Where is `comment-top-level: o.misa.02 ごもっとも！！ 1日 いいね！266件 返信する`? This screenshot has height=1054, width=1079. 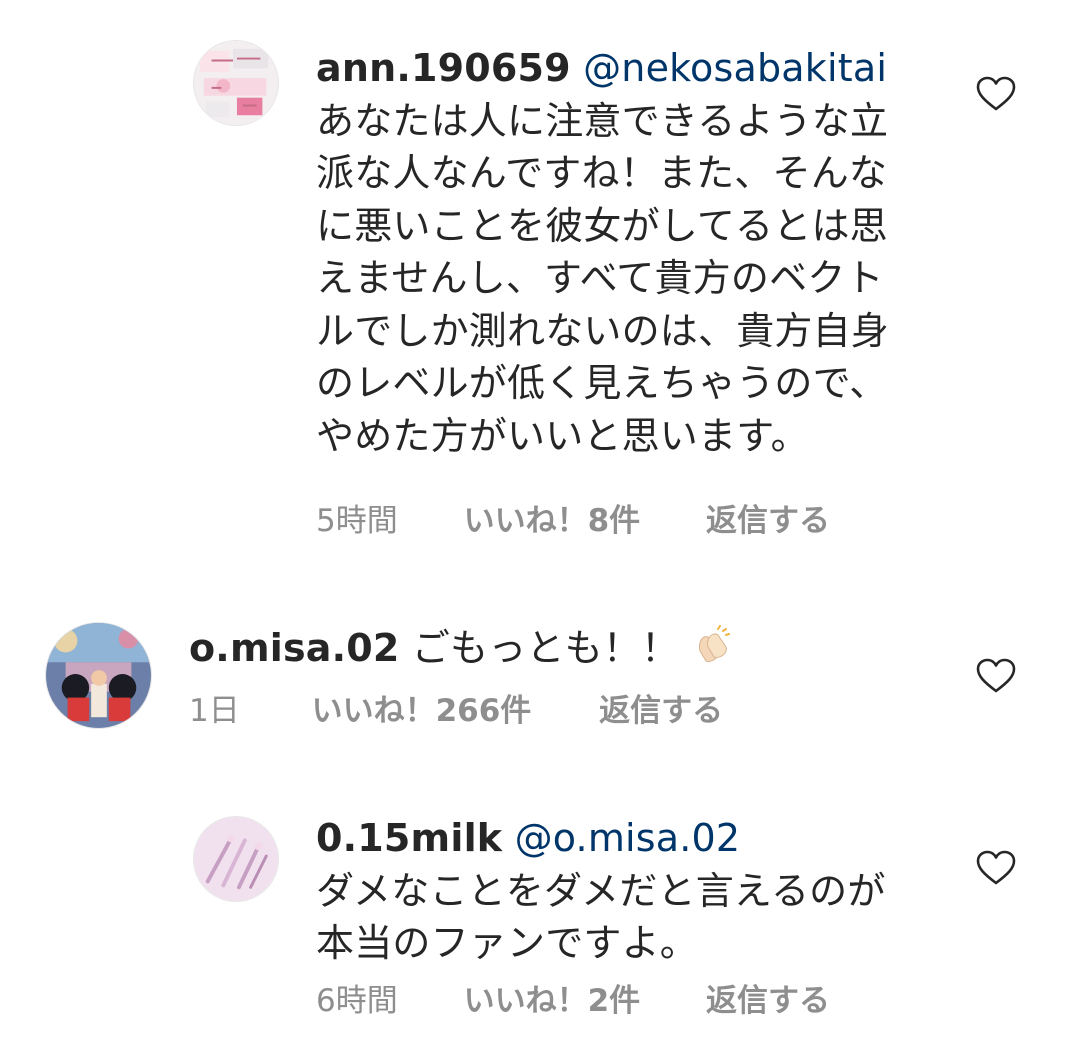
comment-top-level: o.misa.02 ごもっとも！！ 1日 いいね！266件 返信する is located at coordinates (539, 675).